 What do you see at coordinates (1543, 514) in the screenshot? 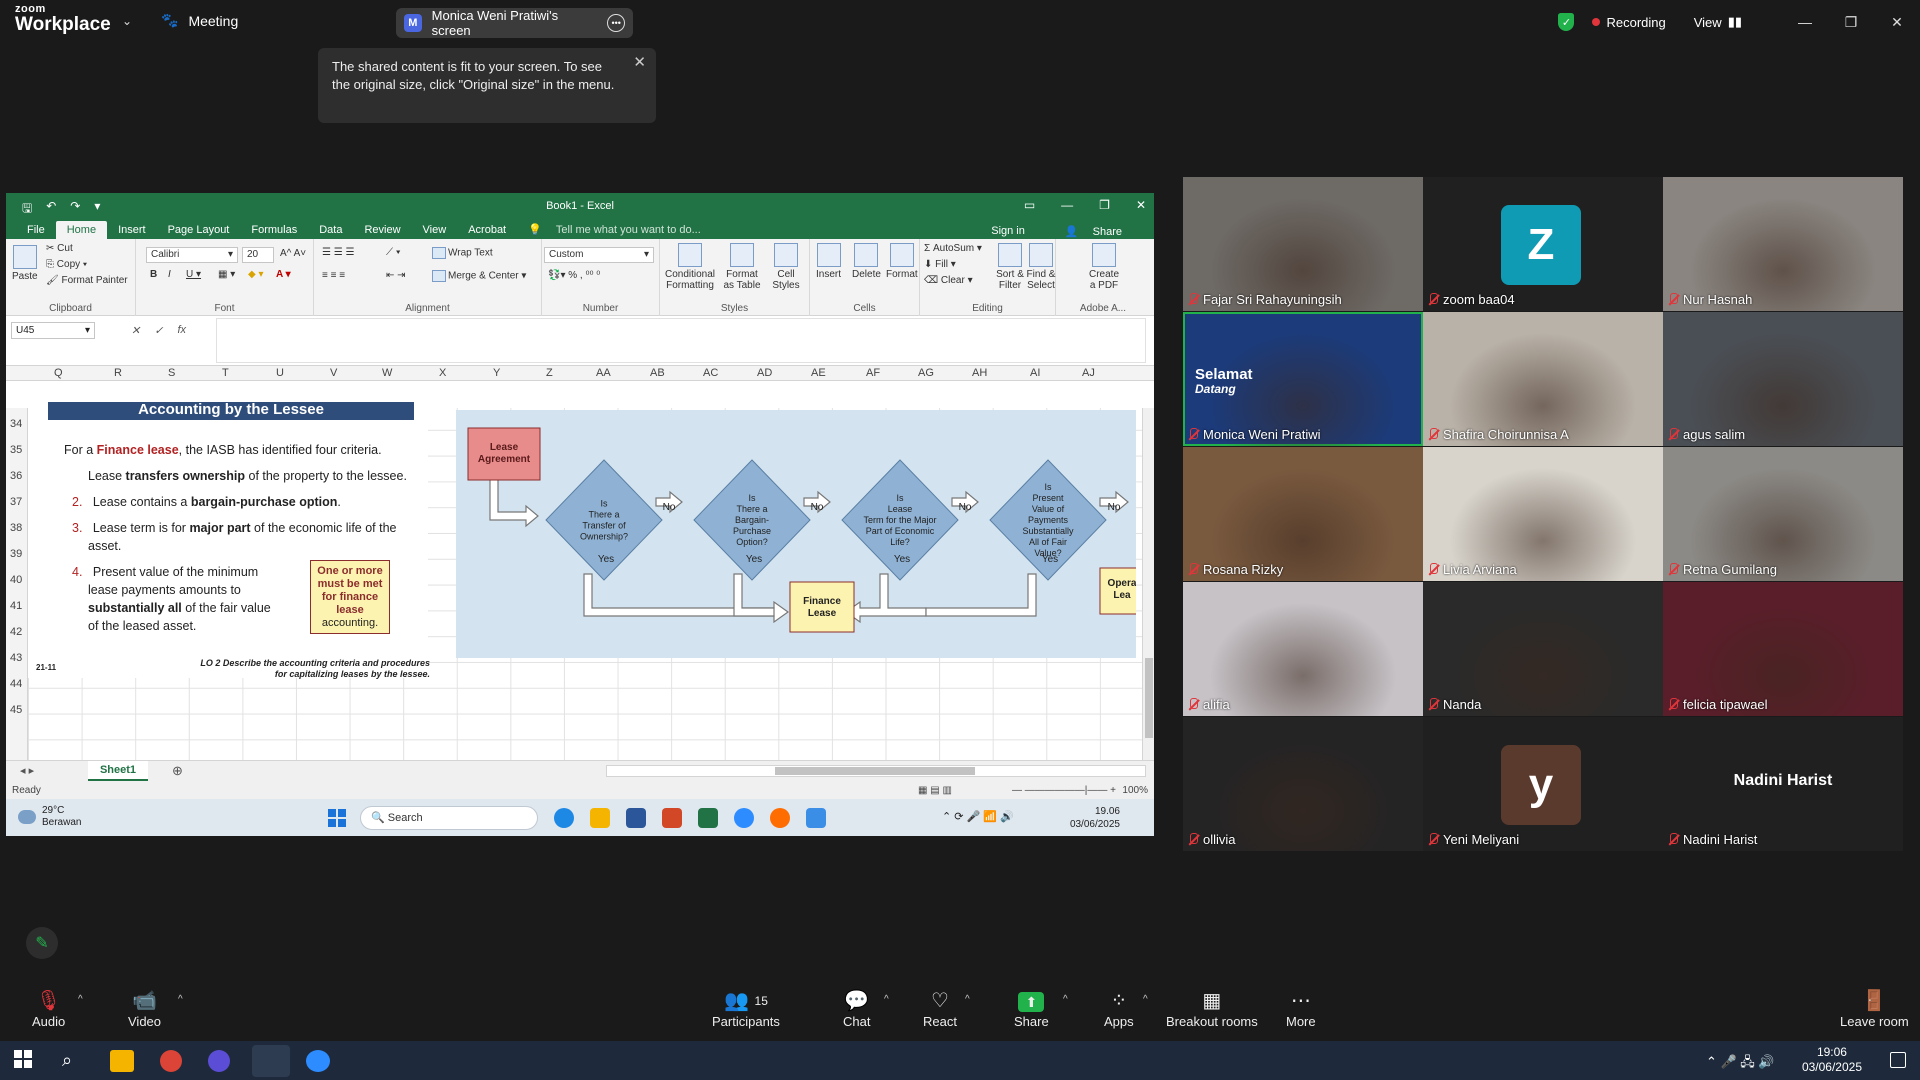
I see `participant-tile: Livia Arviana` at bounding box center [1543, 514].